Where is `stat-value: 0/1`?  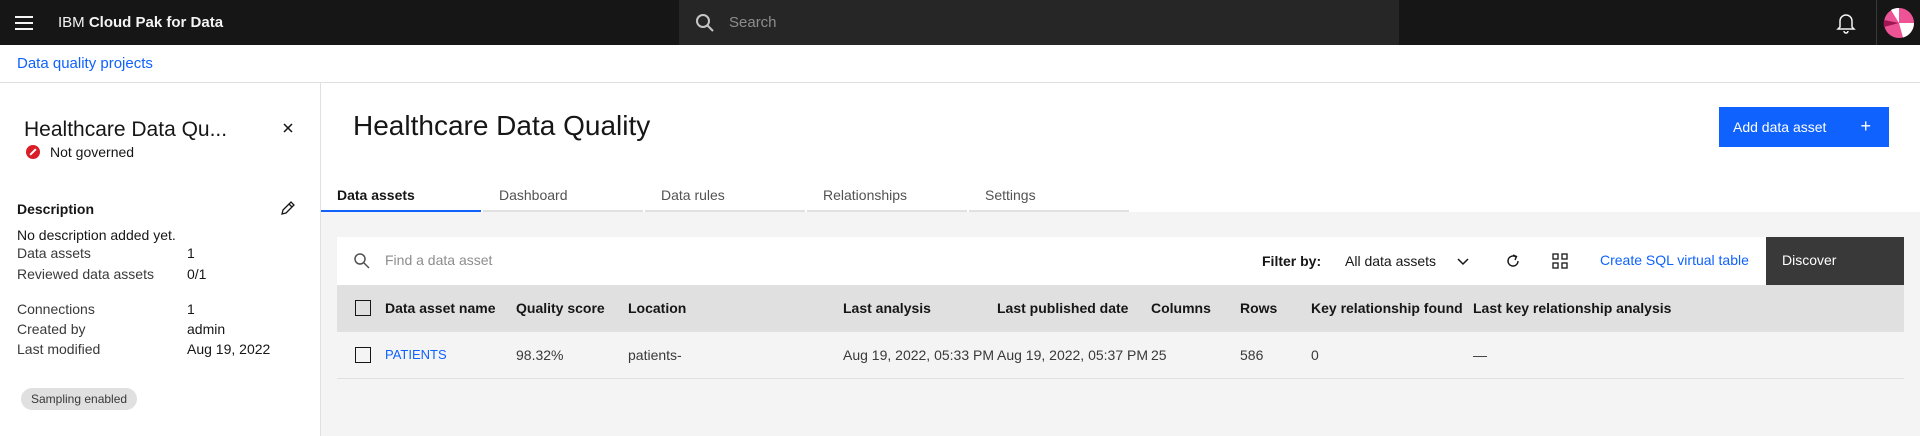 stat-value: 0/1 is located at coordinates (197, 274).